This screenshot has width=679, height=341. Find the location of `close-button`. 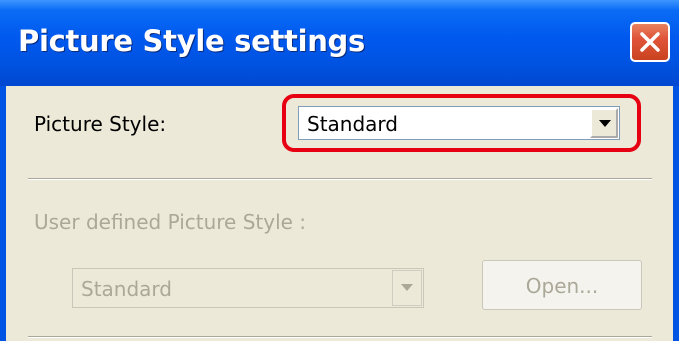

close-button is located at coordinates (650, 42).